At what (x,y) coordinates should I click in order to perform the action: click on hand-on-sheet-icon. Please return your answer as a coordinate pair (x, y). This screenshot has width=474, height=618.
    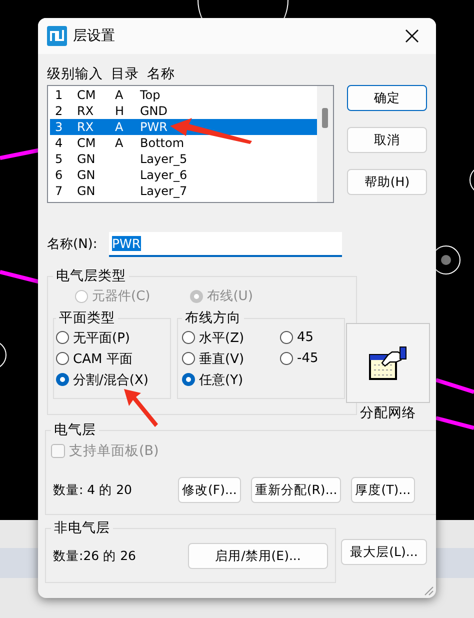
    Looking at the image, I should click on (388, 363).